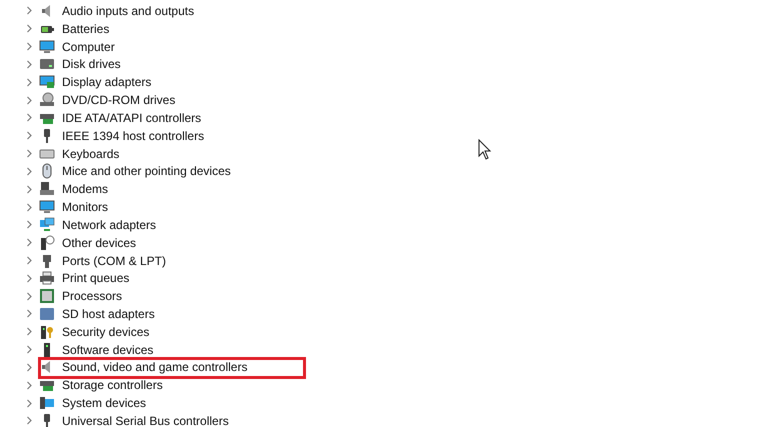 This screenshot has width=768, height=427. I want to click on tree-item: Mice and other pointing devices, so click(146, 171).